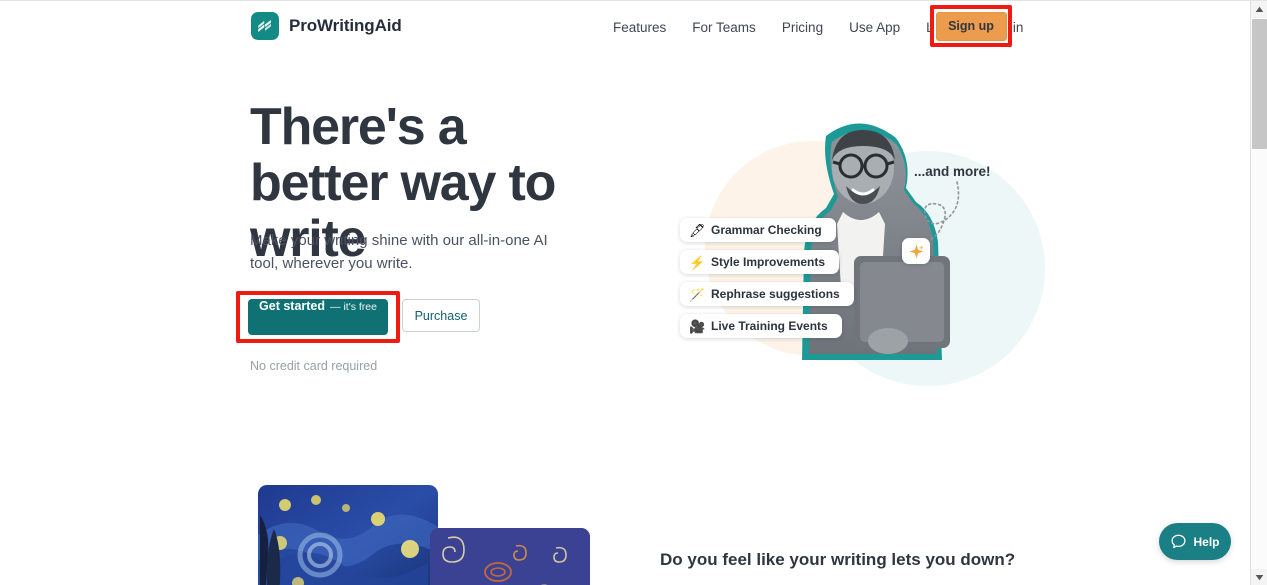 The height and width of the screenshot is (585, 1267). I want to click on get-started-button: Get started — it's free, so click(318, 317).